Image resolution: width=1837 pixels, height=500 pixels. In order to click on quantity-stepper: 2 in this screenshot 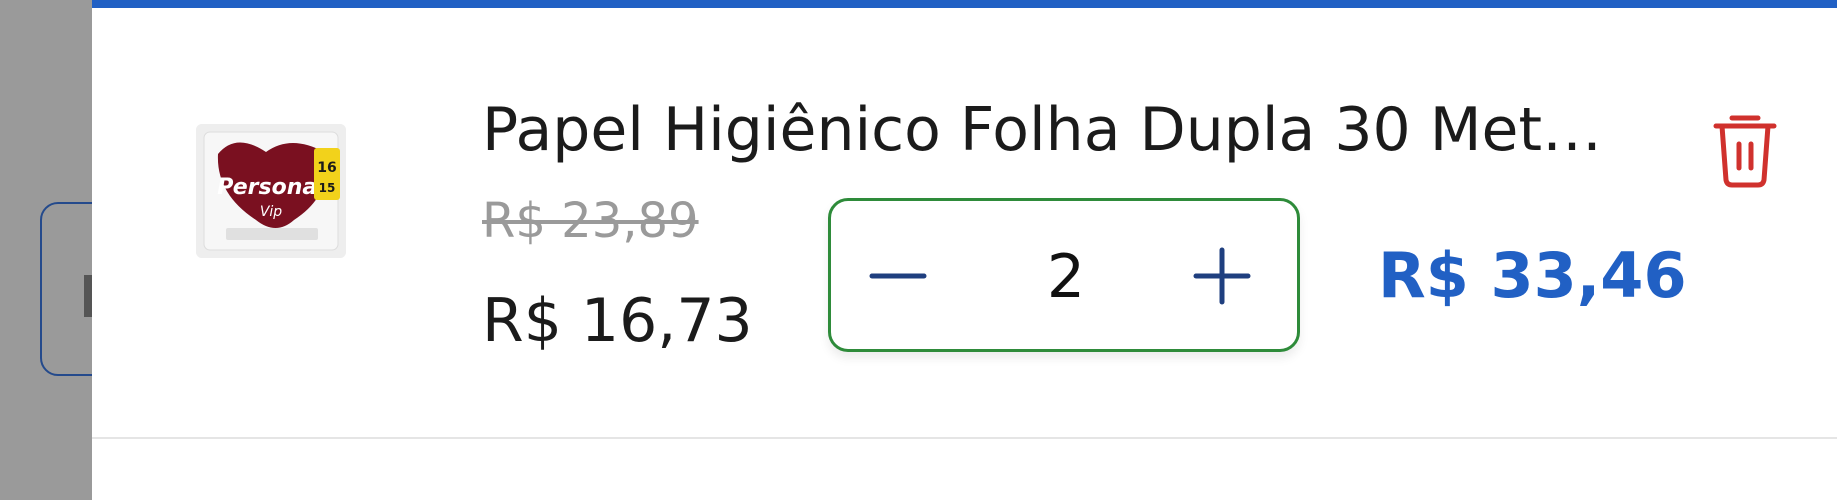, I will do `click(1064, 275)`.